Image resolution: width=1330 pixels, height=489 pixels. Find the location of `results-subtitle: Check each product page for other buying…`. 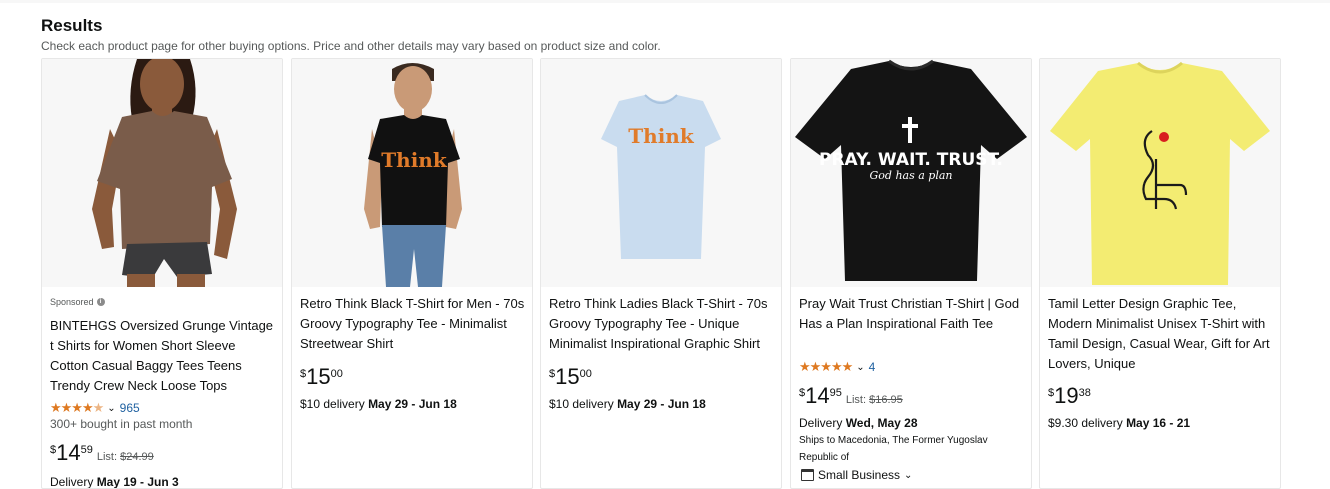

results-subtitle: Check each product page for other buying… is located at coordinates (351, 46).